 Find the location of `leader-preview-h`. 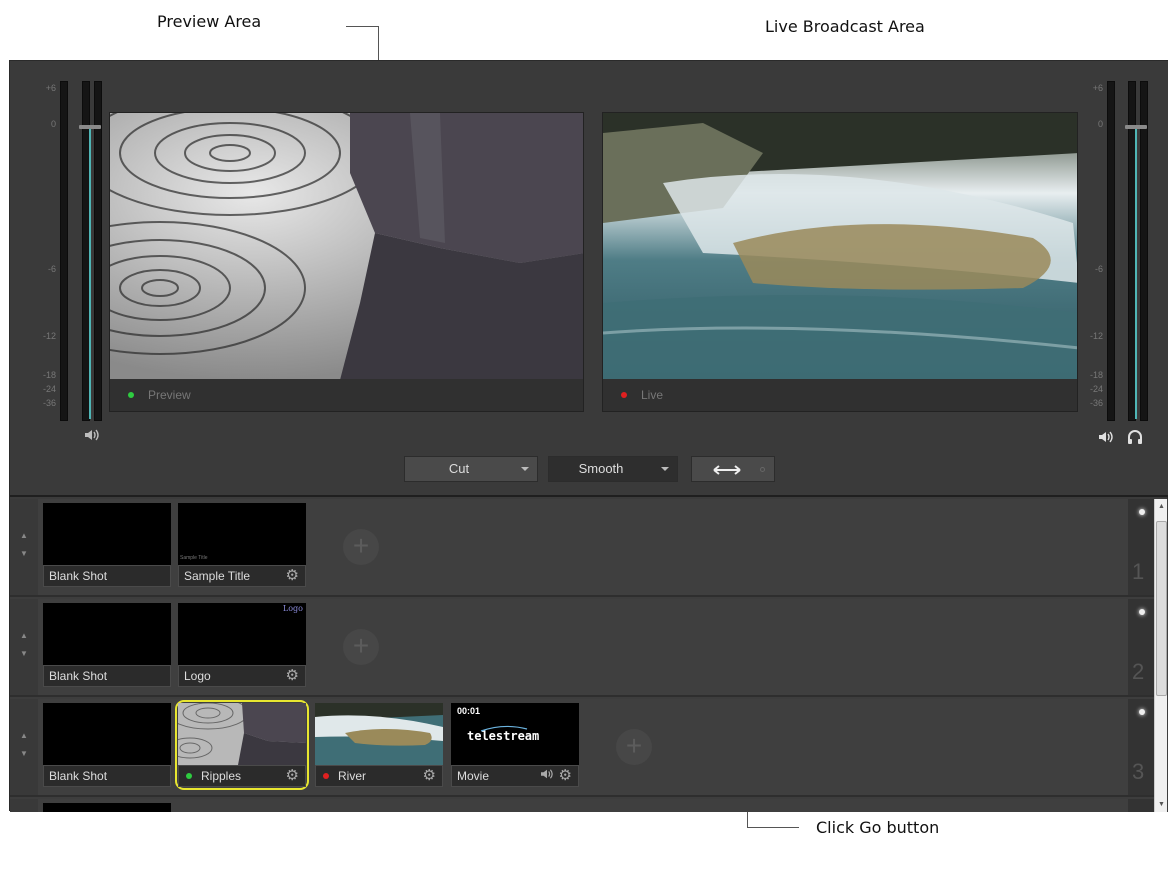

leader-preview-h is located at coordinates (362, 26).